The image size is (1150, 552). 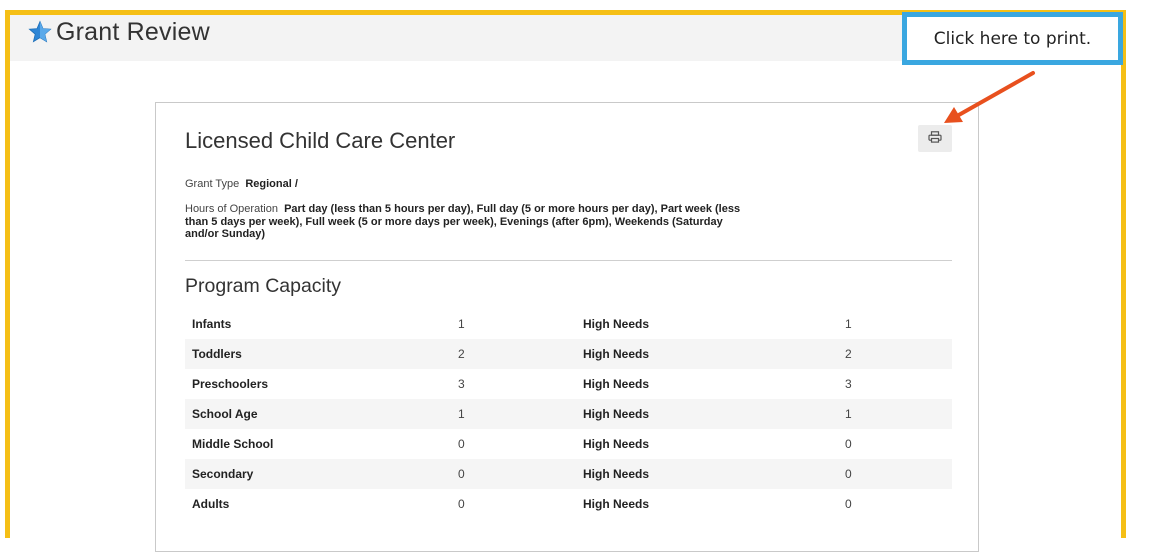 I want to click on printer-icon, so click(x=935, y=138).